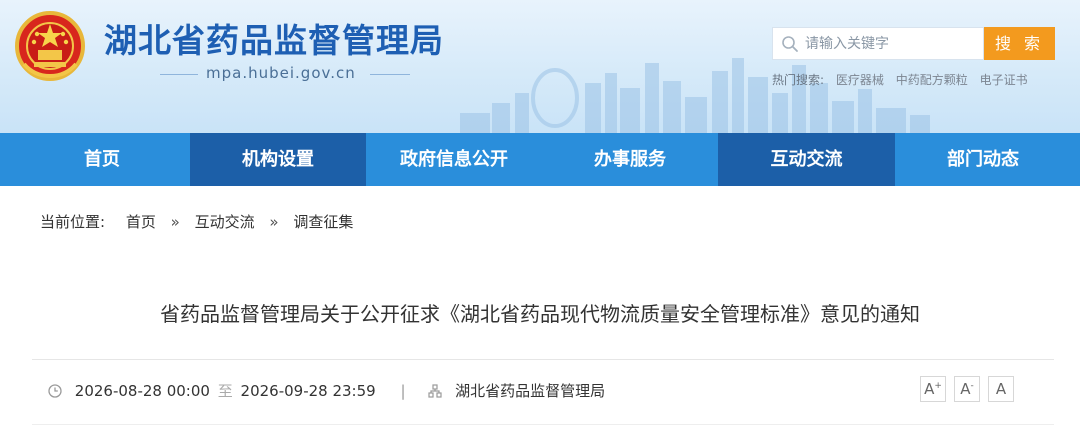 The height and width of the screenshot is (434, 1080). I want to click on font-increase-label: A, so click(929, 389).